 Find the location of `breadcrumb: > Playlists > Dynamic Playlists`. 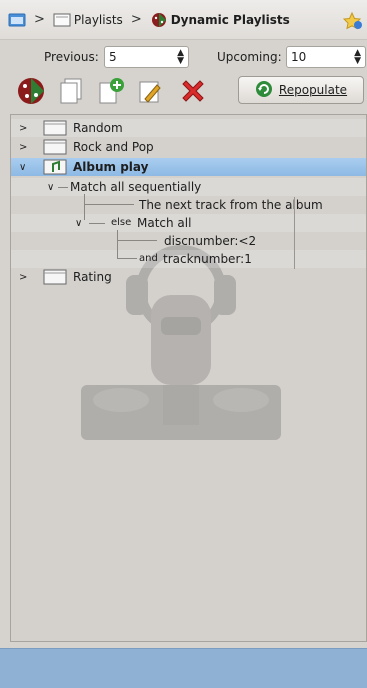

breadcrumb: > Playlists > Dynamic Playlists is located at coordinates (183, 20).